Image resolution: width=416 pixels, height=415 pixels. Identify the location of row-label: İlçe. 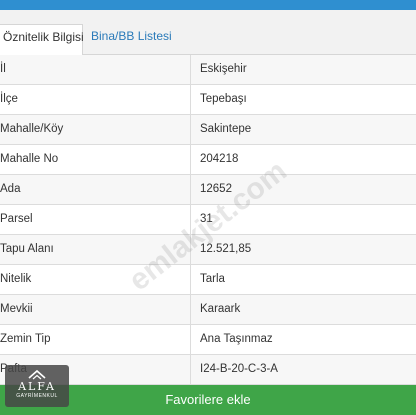
(95, 99).